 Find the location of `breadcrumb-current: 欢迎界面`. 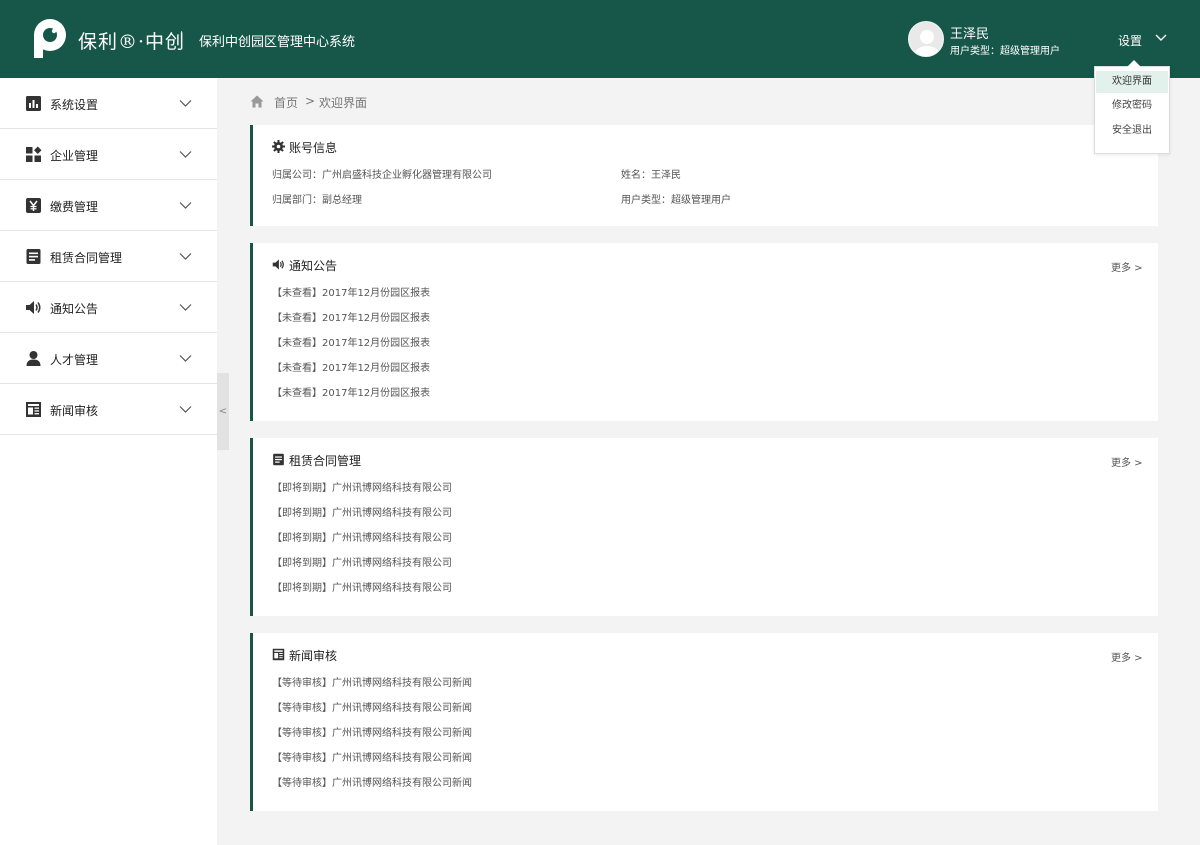

breadcrumb-current: 欢迎界面 is located at coordinates (343, 103).